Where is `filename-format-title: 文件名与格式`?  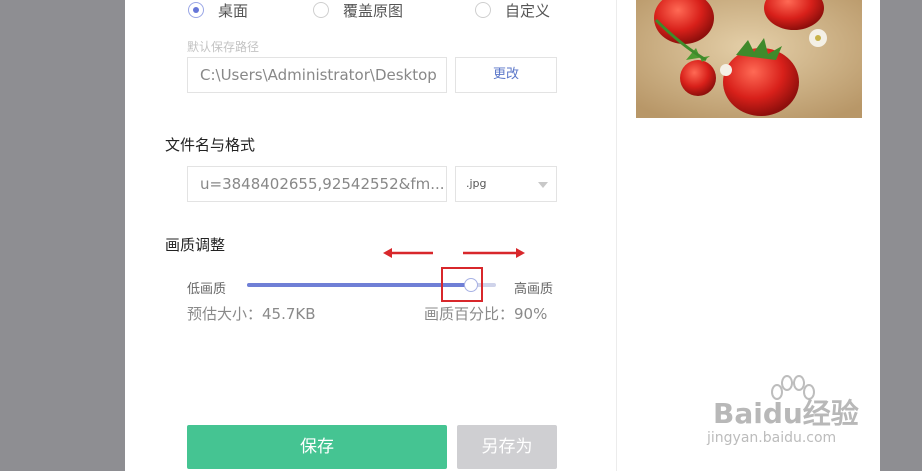 filename-format-title: 文件名与格式 is located at coordinates (210, 145).